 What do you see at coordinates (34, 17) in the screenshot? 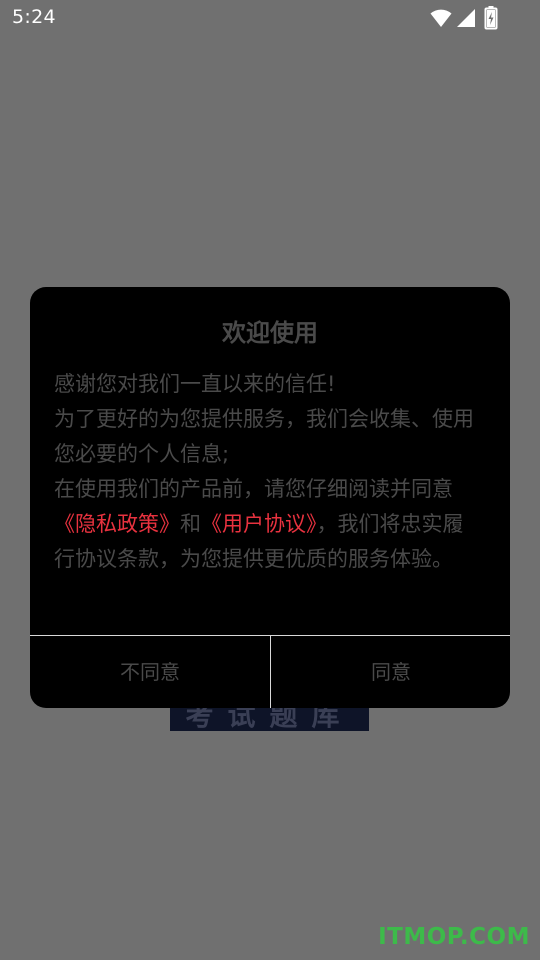
I see `status-time: 5:24` at bounding box center [34, 17].